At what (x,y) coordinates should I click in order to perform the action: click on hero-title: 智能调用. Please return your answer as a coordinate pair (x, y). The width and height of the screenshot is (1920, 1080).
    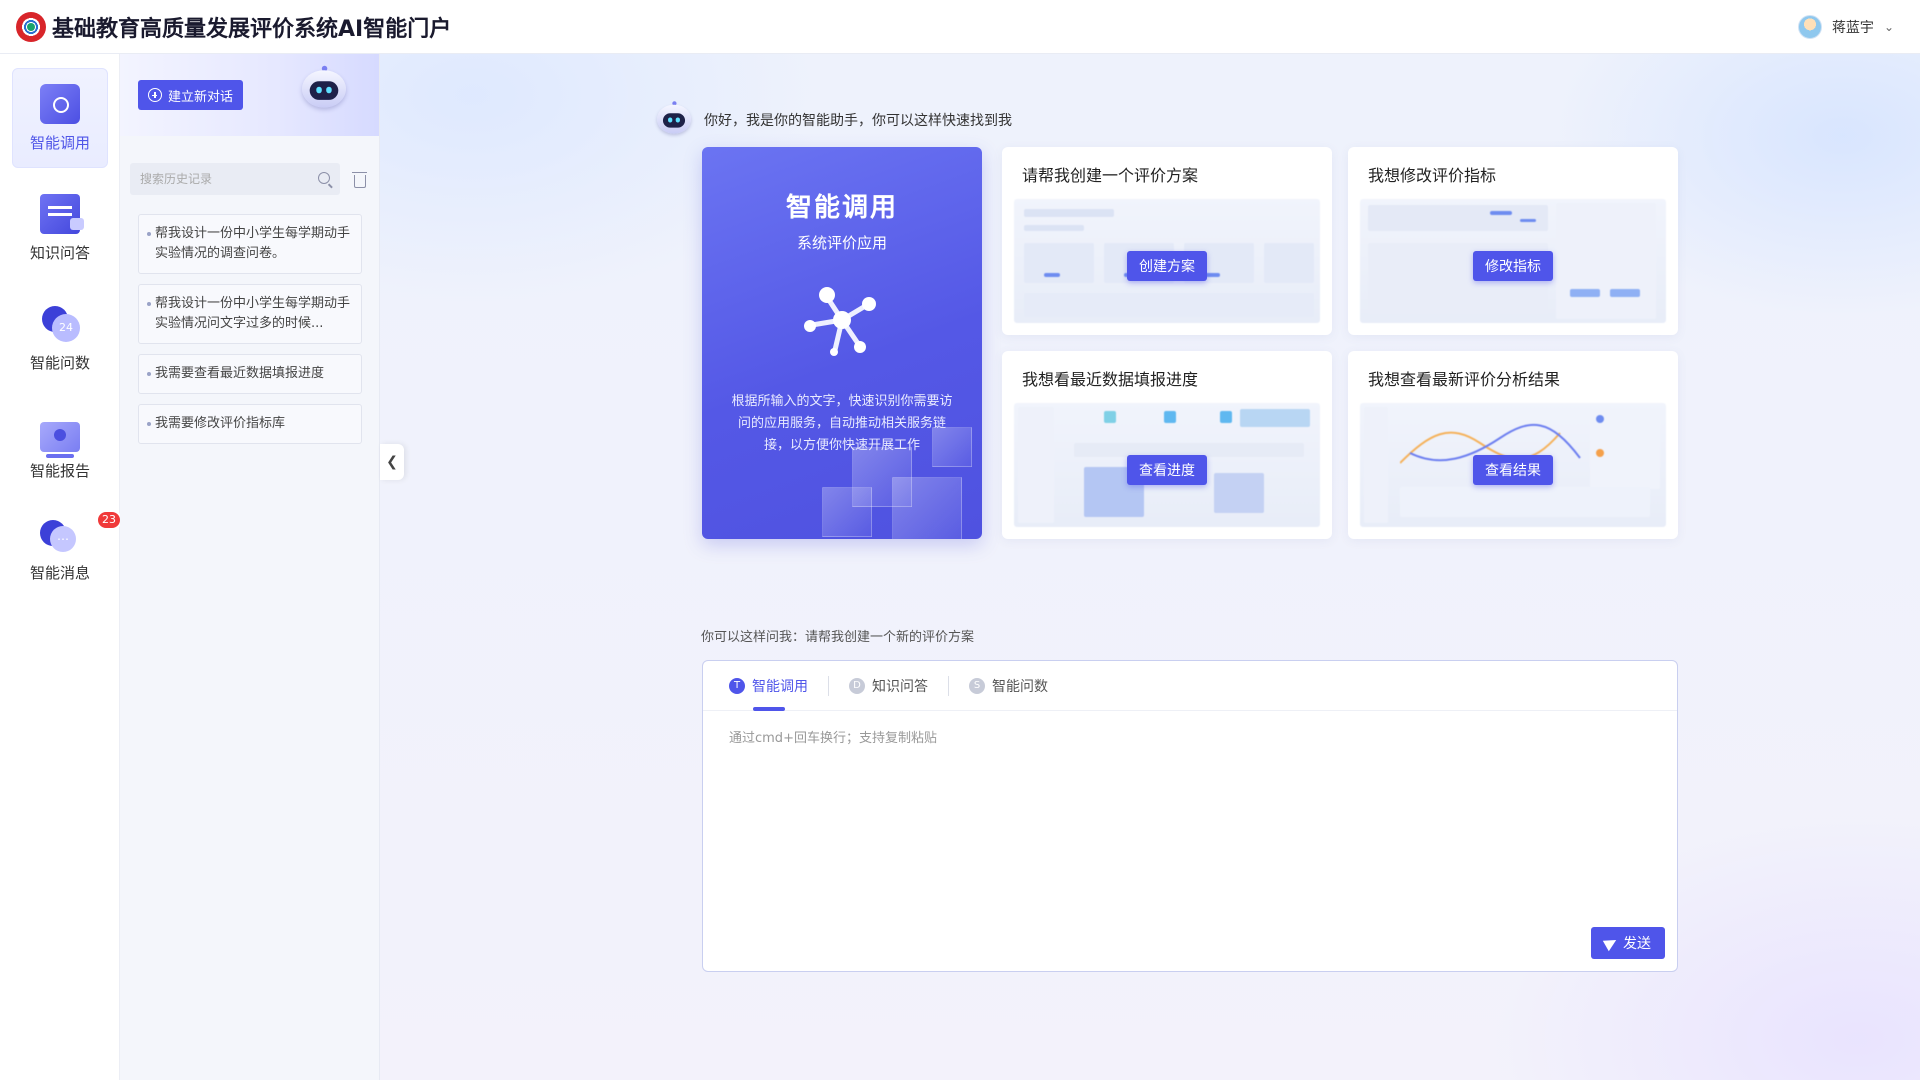
    Looking at the image, I should click on (841, 208).